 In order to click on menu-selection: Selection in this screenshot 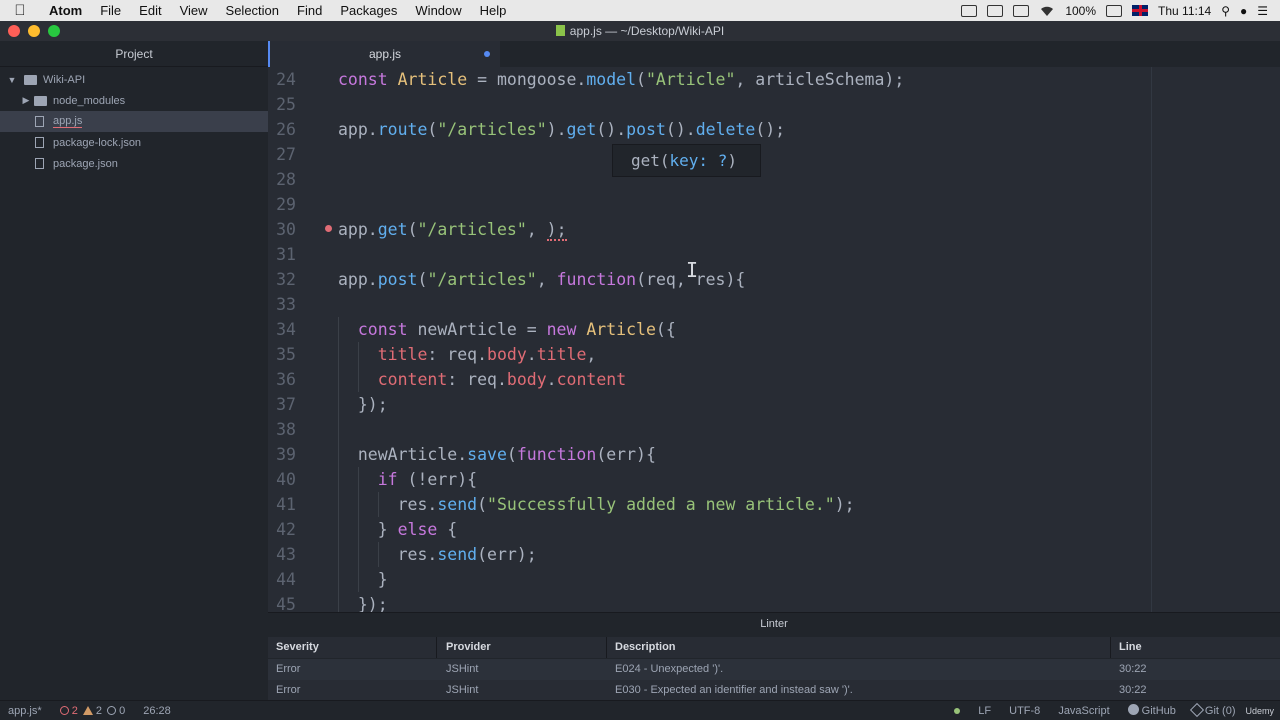, I will do `click(252, 10)`.